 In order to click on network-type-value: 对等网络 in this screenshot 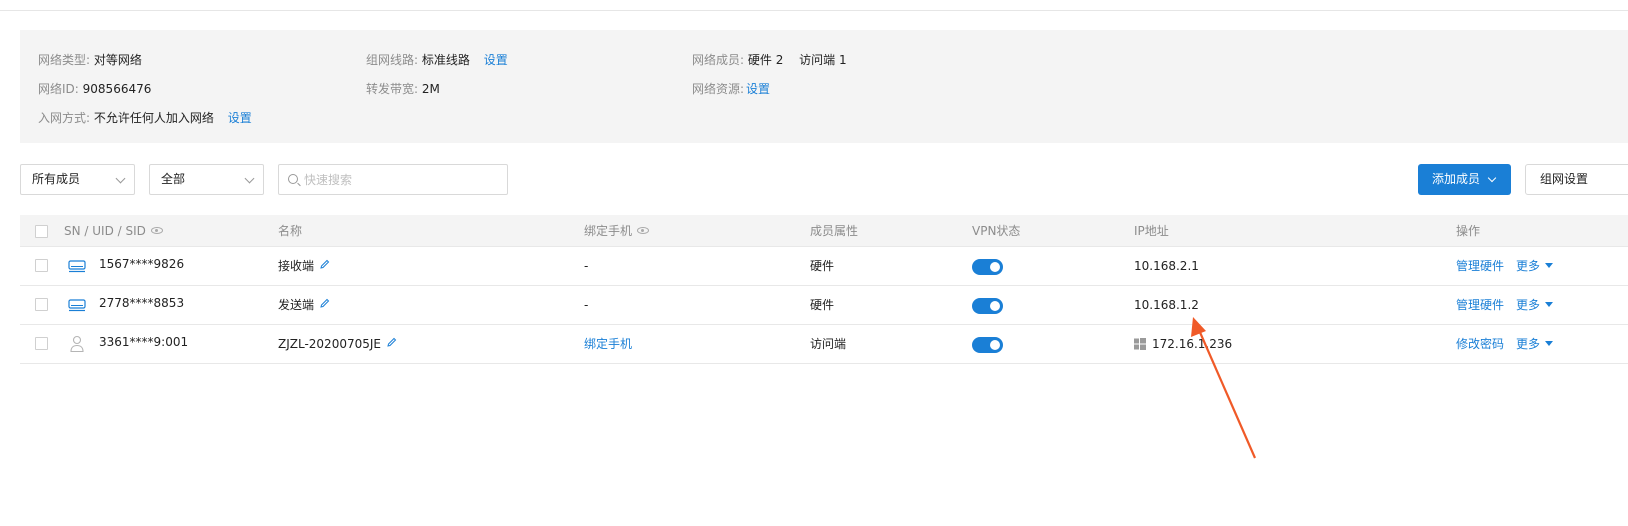, I will do `click(117, 60)`.